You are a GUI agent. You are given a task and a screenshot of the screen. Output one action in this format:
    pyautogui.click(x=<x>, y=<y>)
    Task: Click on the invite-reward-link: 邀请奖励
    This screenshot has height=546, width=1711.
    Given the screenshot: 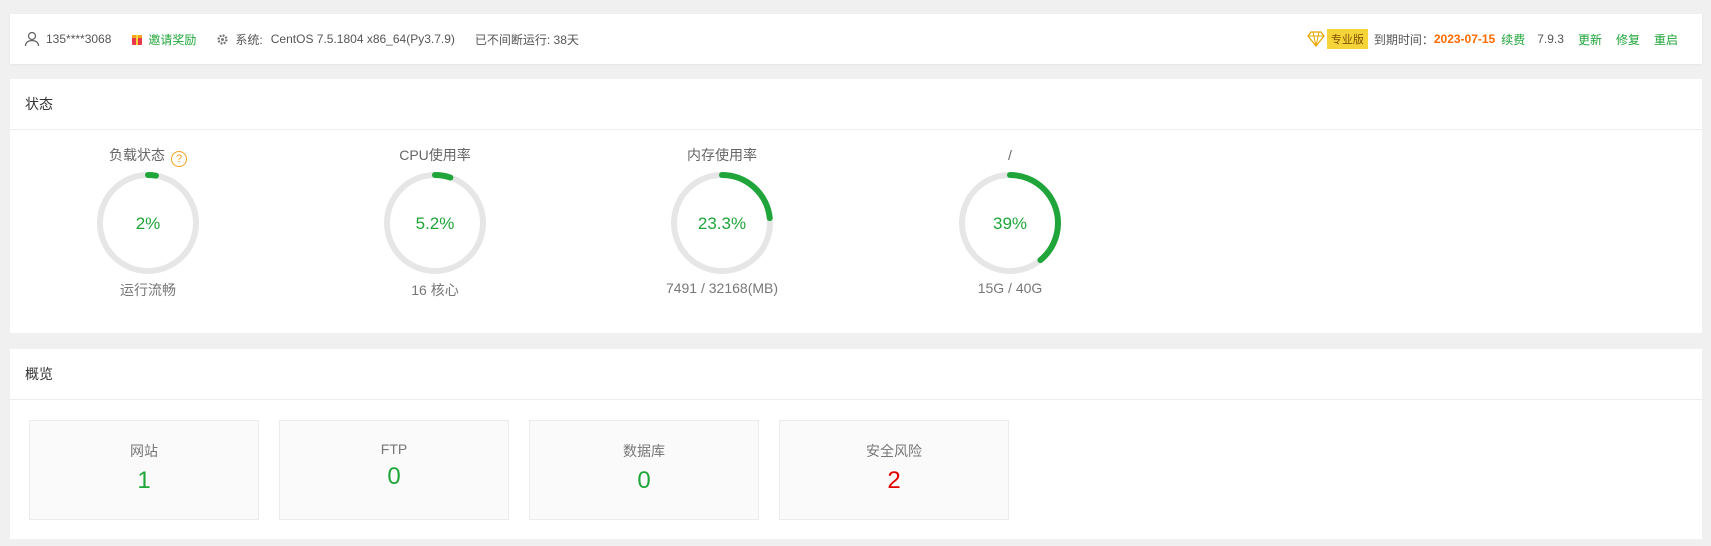 What is the action you would take?
    pyautogui.click(x=163, y=39)
    